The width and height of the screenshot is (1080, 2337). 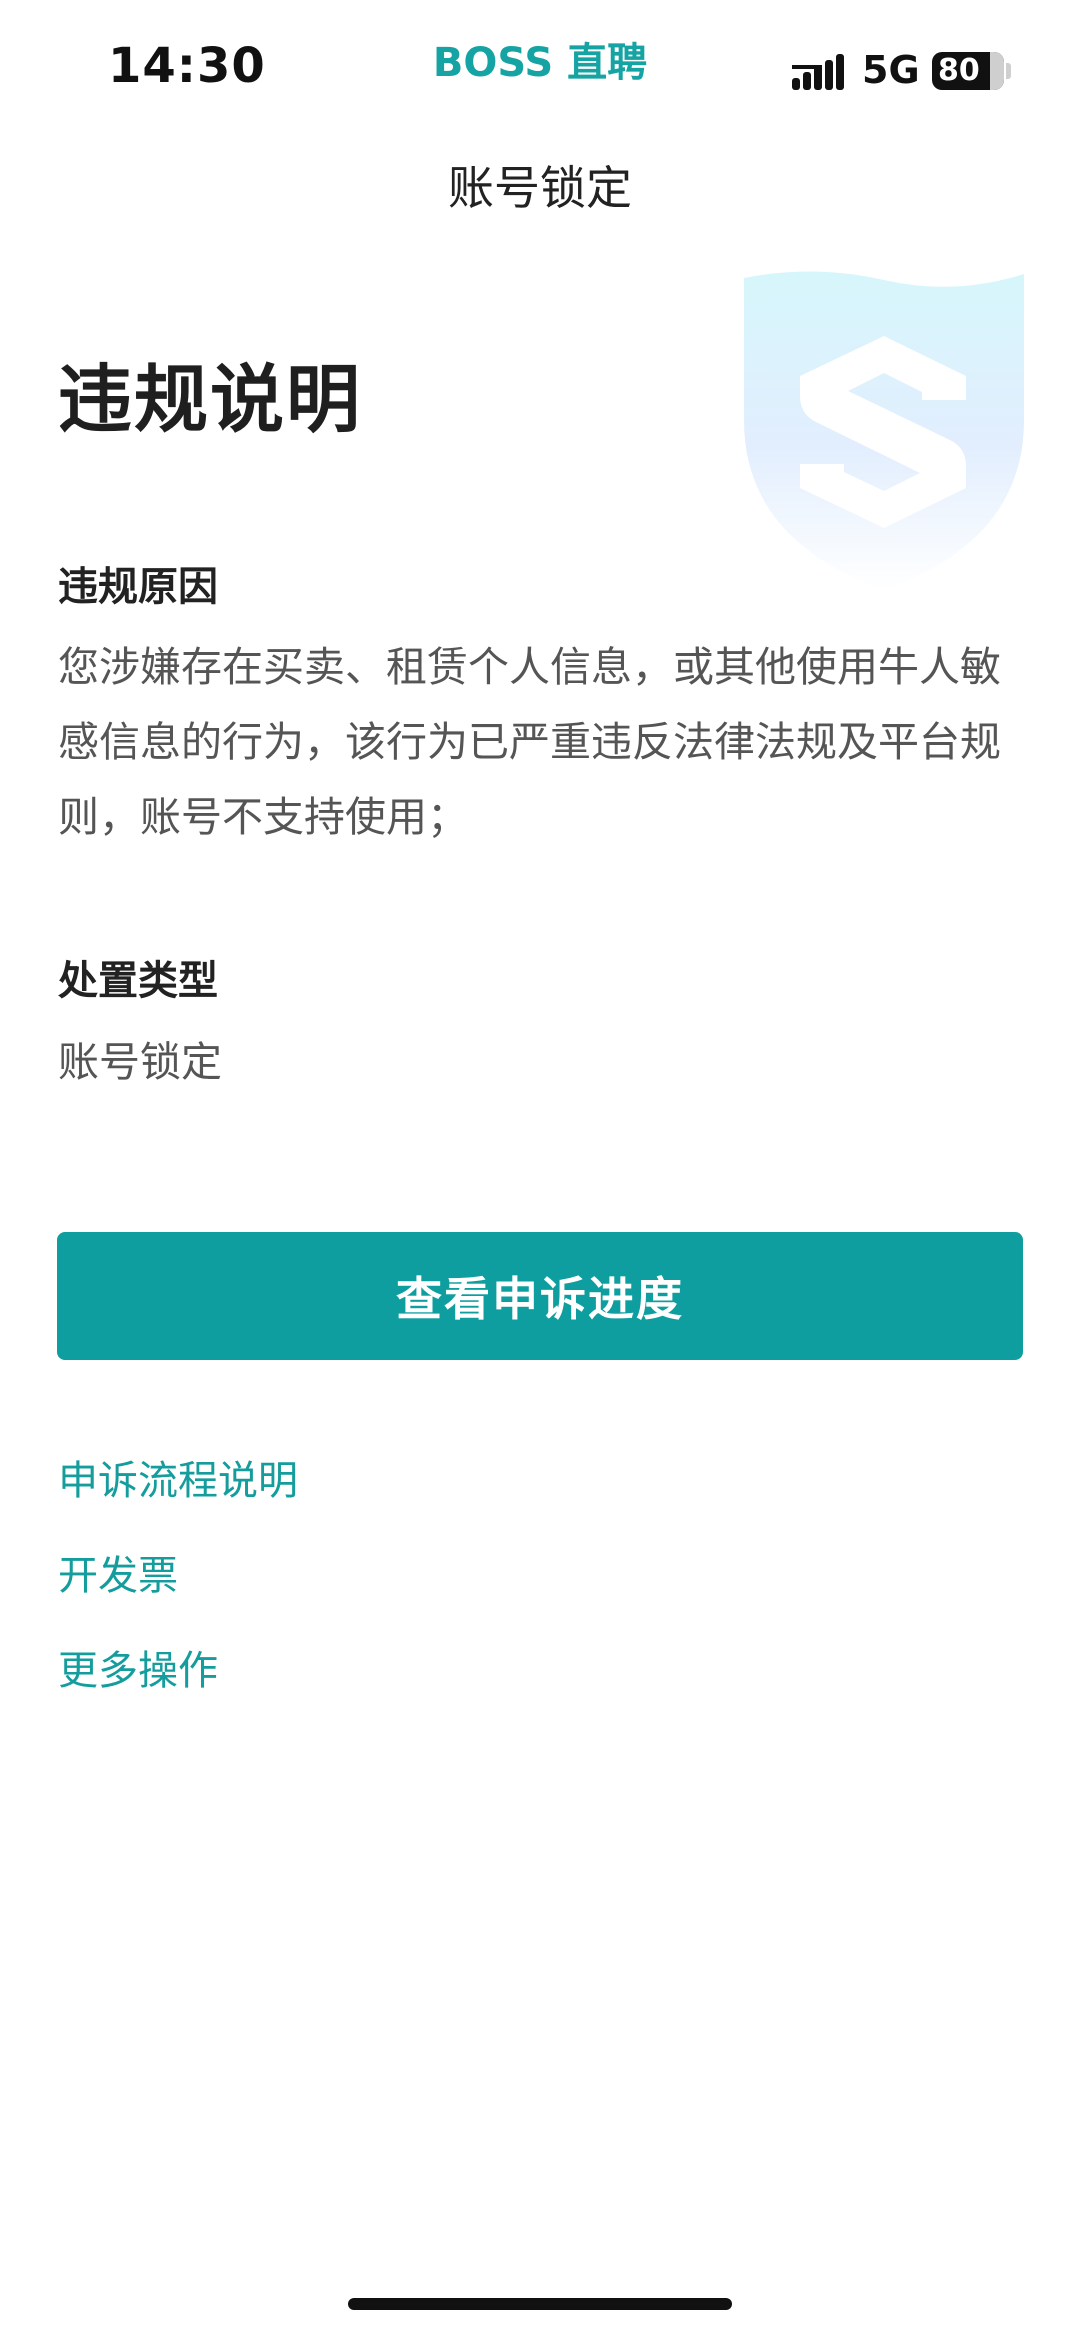 What do you see at coordinates (138, 587) in the screenshot?
I see `reason-label: 违规原因` at bounding box center [138, 587].